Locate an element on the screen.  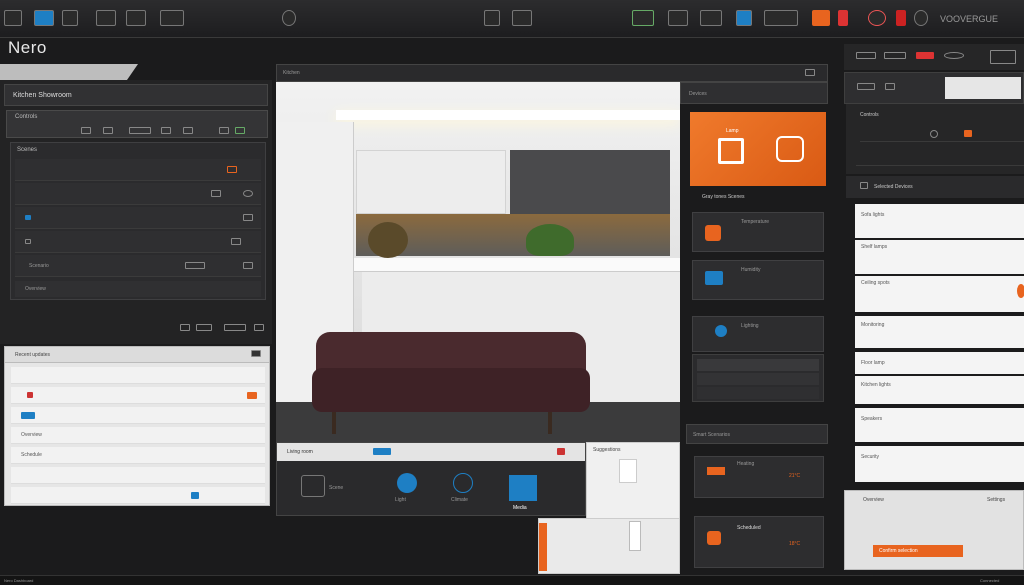
schedule-icon is located at coordinates (714, 538).